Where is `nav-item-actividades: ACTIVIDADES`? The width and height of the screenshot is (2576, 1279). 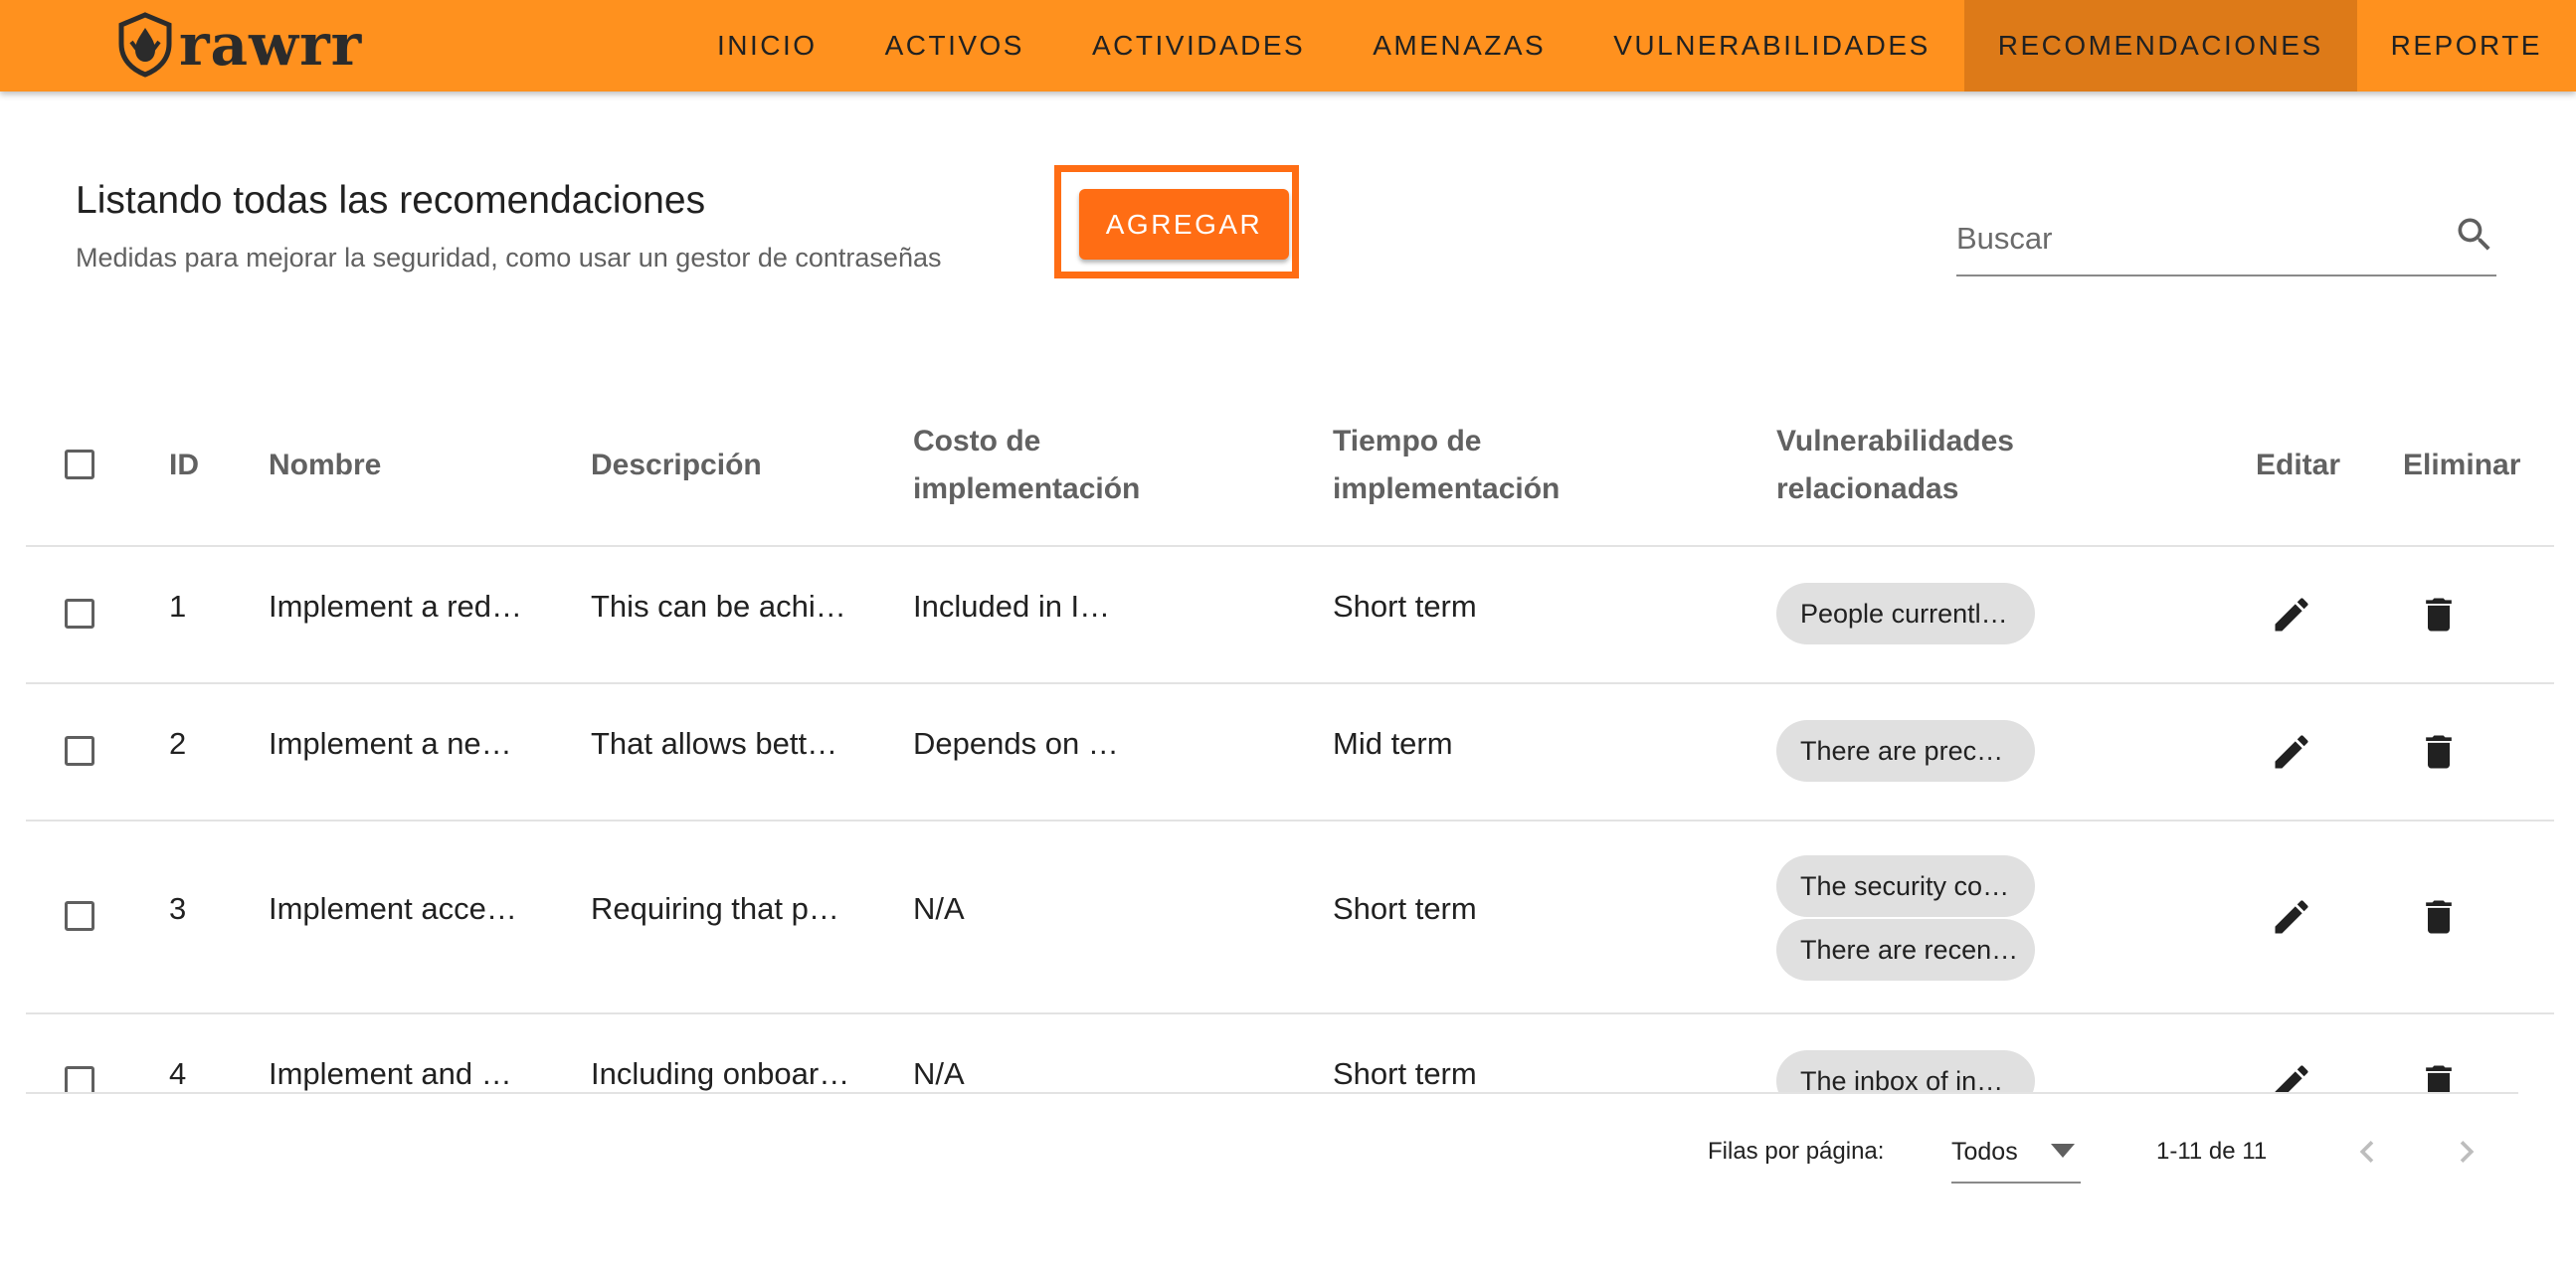 nav-item-actividades: ACTIVIDADES is located at coordinates (1198, 45).